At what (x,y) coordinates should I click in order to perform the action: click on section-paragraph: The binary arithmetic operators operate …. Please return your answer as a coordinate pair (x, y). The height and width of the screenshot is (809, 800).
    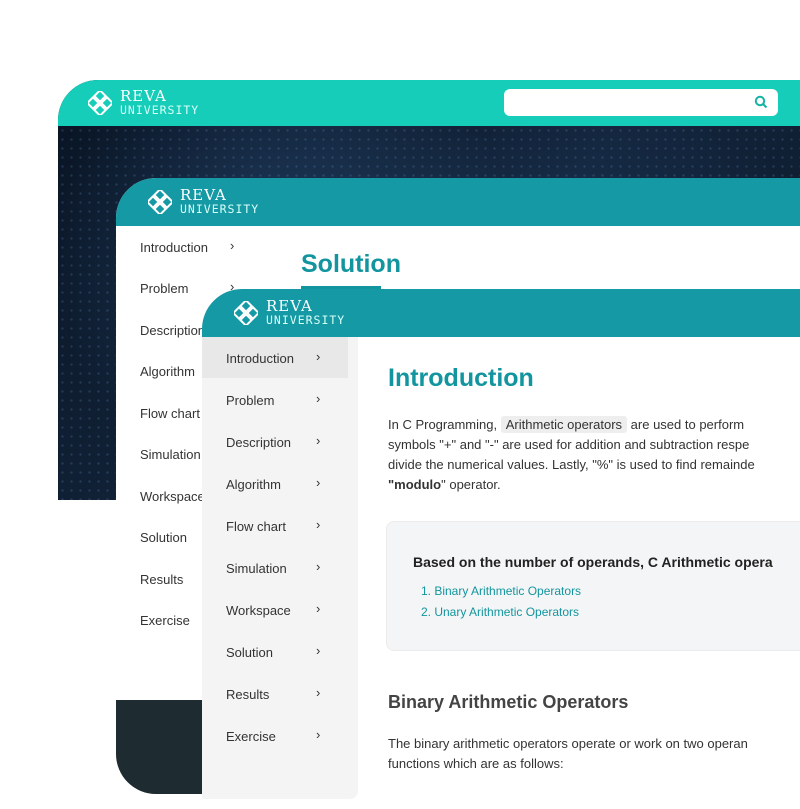
    Looking at the image, I should click on (594, 754).